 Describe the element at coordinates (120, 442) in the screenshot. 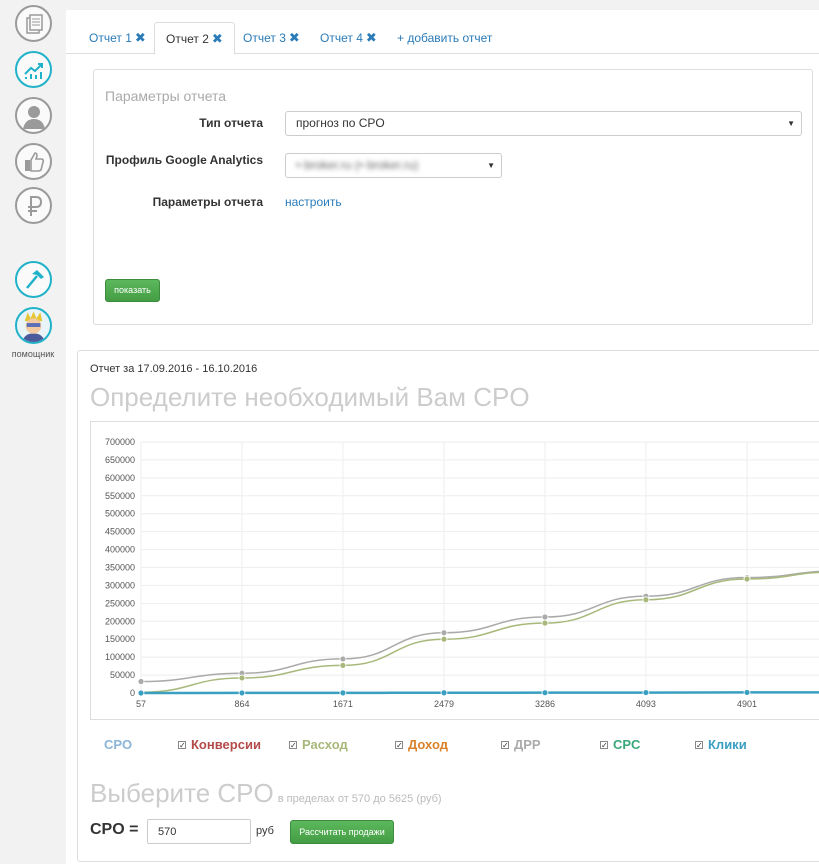

I see `y-tick-label: 700000` at that location.